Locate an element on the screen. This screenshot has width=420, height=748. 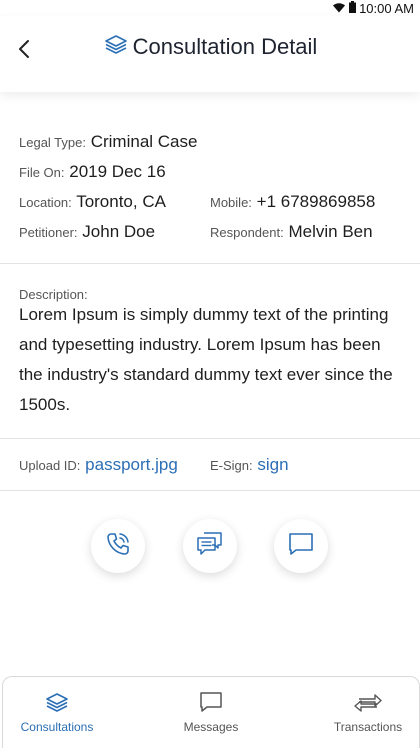
bottom-navigation: Consultations Messages Transactions is located at coordinates (211, 712).